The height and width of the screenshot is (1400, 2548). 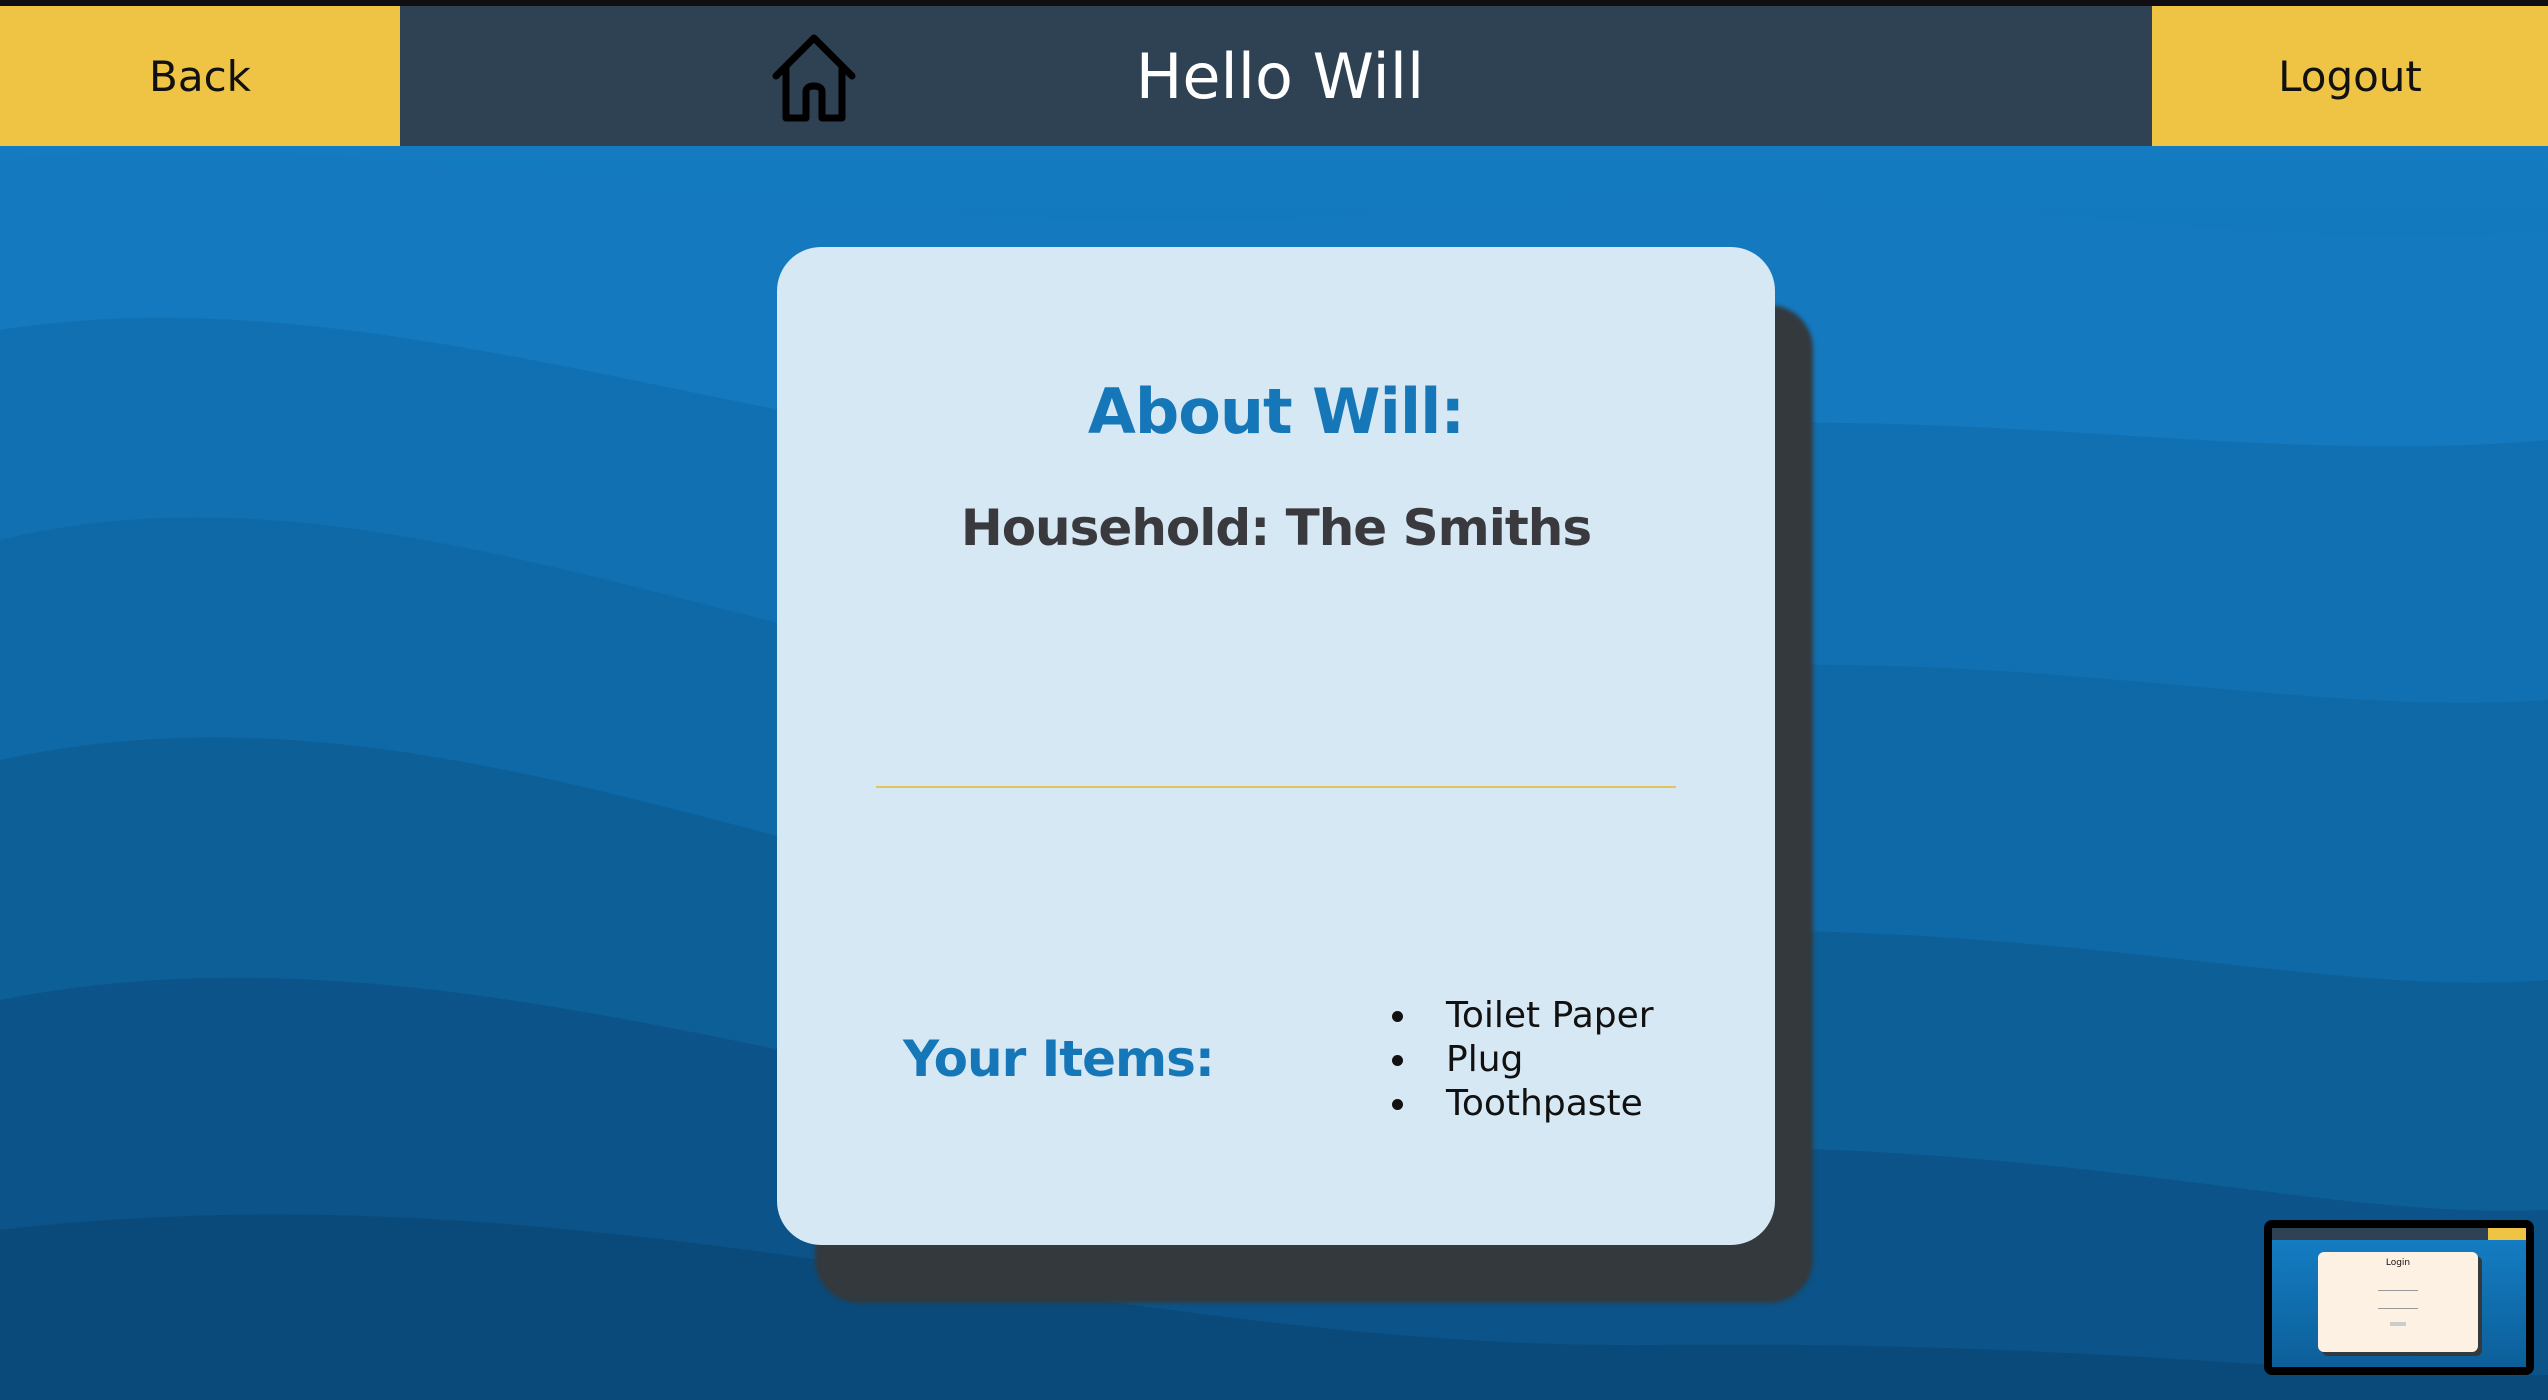 What do you see at coordinates (814, 77) in the screenshot?
I see `home-icon` at bounding box center [814, 77].